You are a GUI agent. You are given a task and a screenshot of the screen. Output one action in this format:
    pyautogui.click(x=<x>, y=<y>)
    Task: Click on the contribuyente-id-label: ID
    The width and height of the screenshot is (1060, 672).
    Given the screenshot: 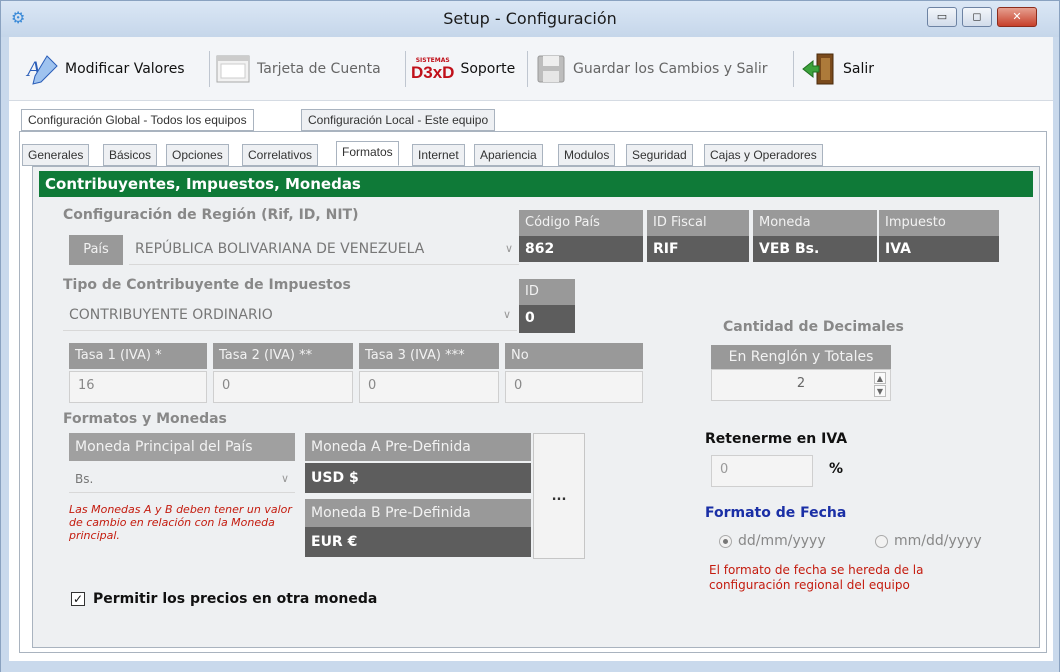 What is the action you would take?
    pyautogui.click(x=547, y=292)
    